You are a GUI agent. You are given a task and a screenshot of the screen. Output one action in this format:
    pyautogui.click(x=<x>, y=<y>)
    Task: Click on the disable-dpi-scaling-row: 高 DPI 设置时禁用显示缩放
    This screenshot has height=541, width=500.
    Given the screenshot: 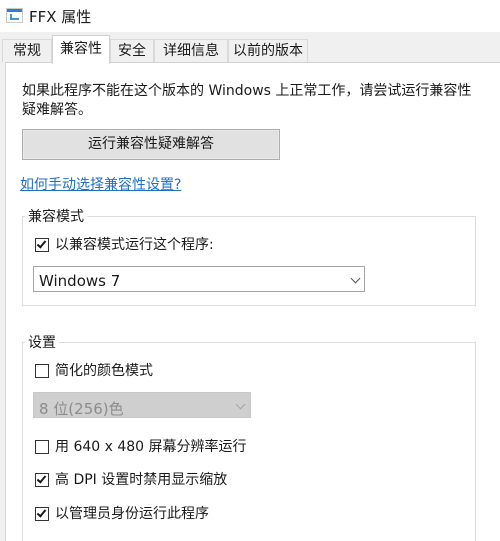 What is the action you would take?
    pyautogui.click(x=185, y=481)
    